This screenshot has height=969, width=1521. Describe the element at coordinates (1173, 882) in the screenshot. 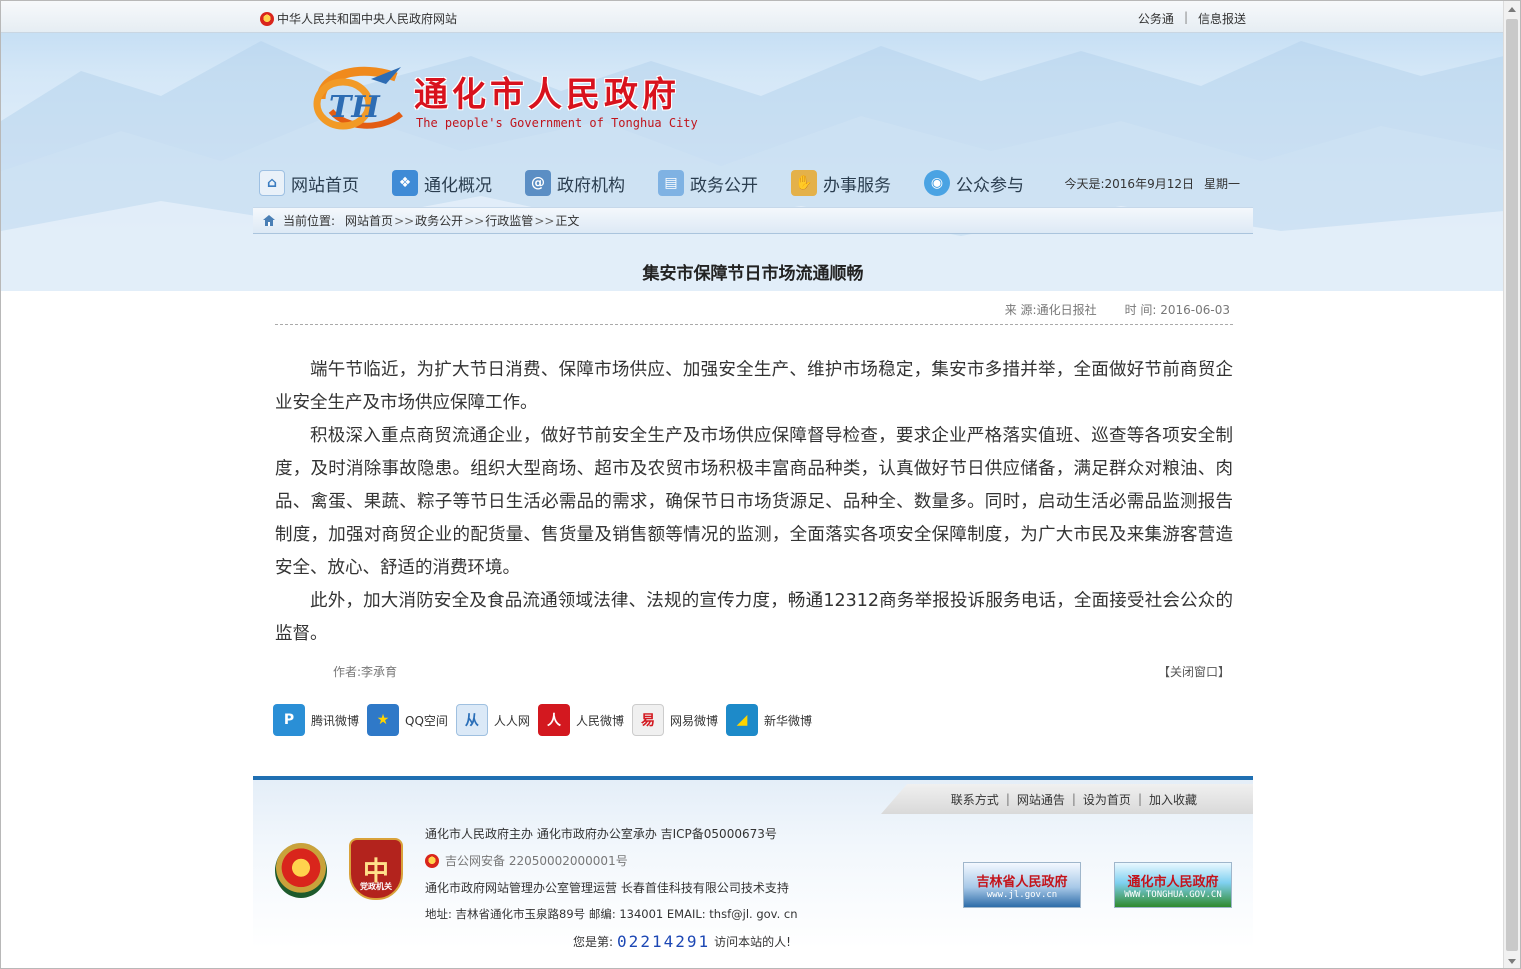

I see `banner-title: 通化市人民政府` at that location.